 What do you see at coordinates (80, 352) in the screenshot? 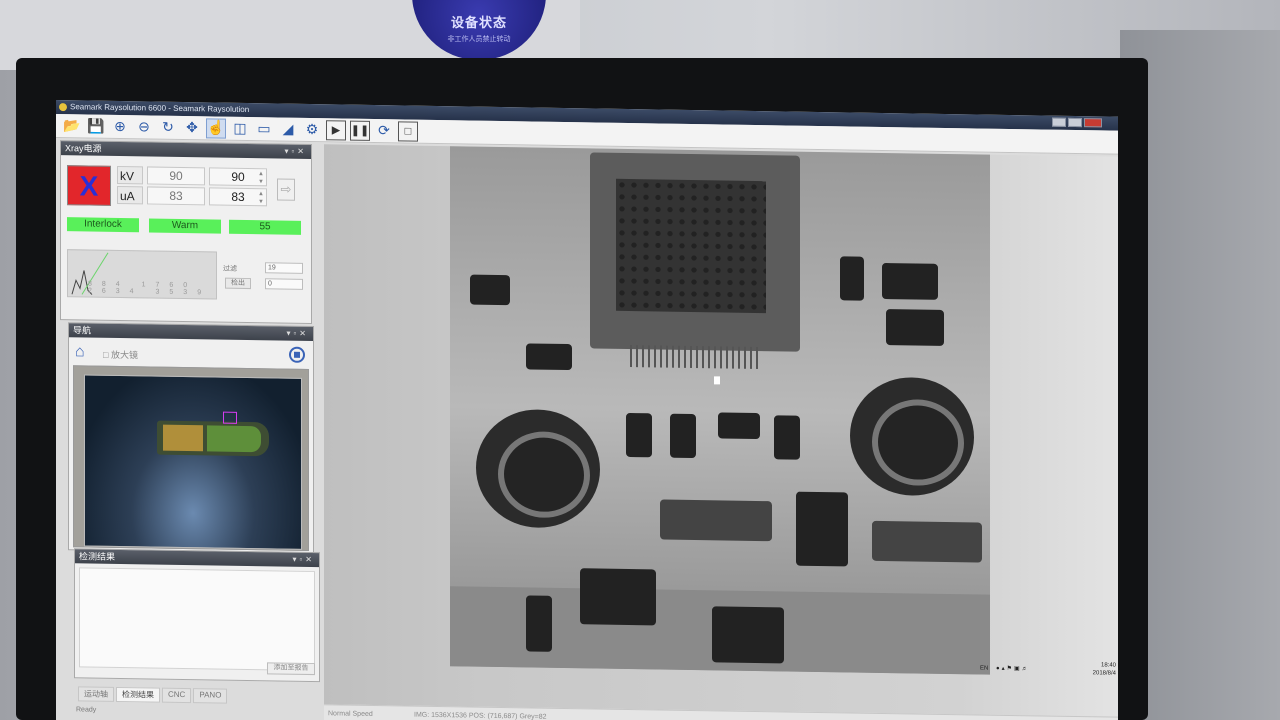
I see `home-icon: ⌂` at bounding box center [80, 352].